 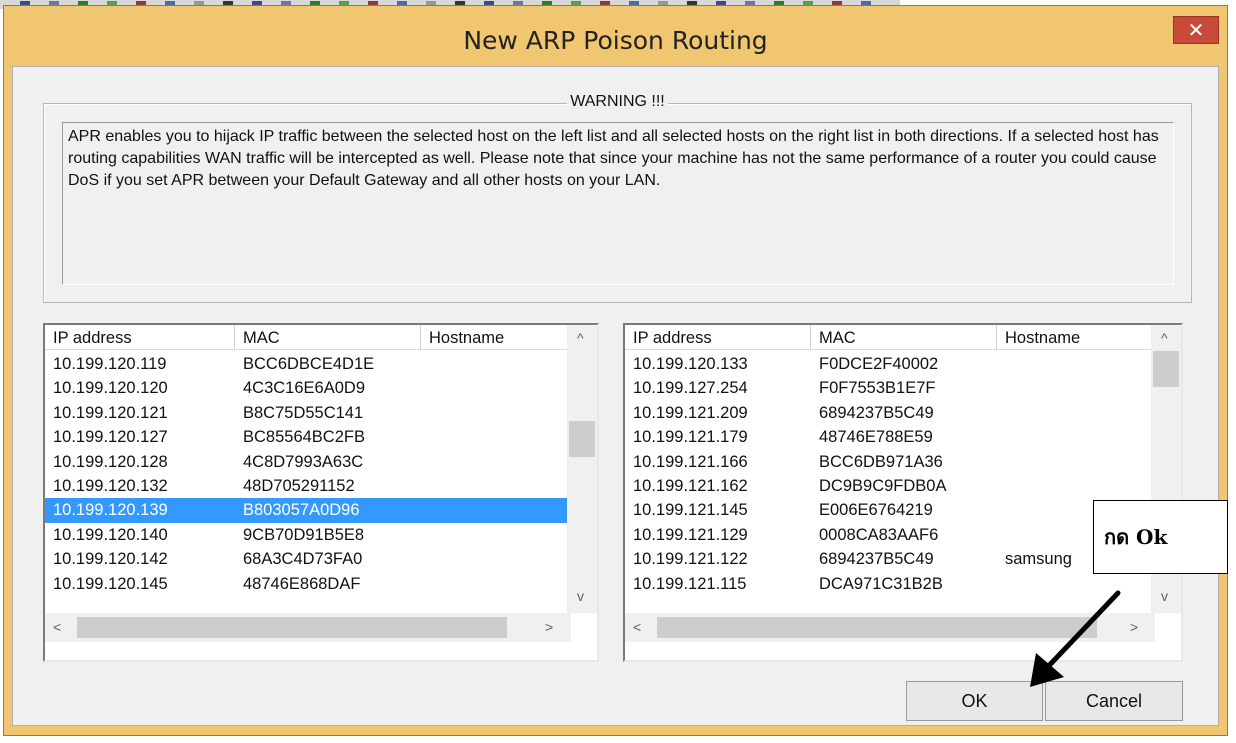 What do you see at coordinates (110, 364) in the screenshot?
I see `ip-address-cell: 10.199.120.119` at bounding box center [110, 364].